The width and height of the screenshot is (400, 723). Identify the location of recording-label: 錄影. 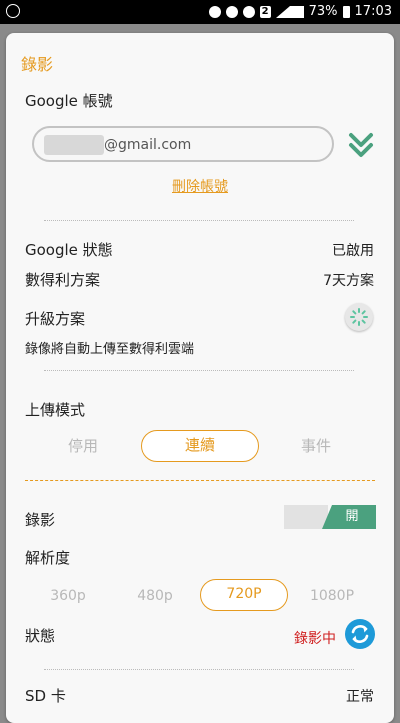
(40, 520).